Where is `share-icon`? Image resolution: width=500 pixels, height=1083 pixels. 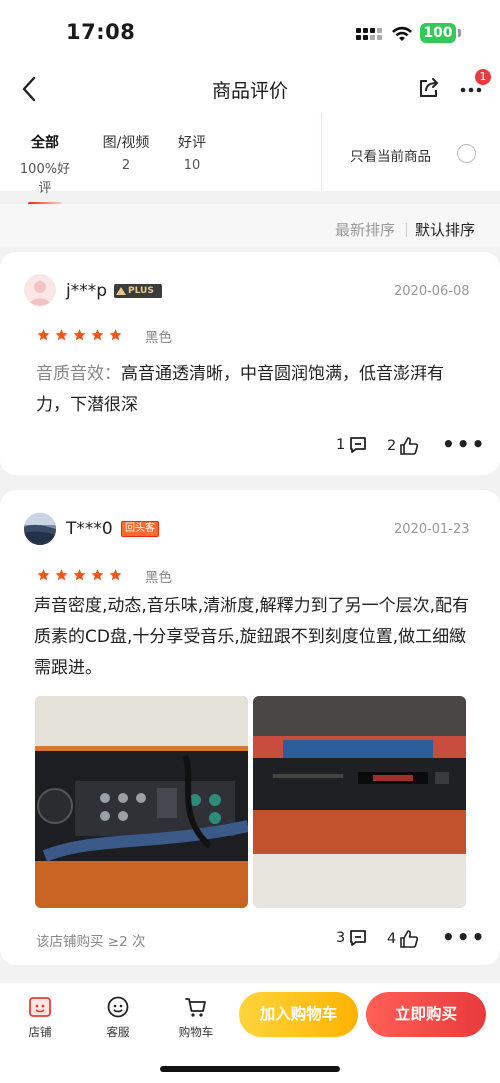 share-icon is located at coordinates (429, 88).